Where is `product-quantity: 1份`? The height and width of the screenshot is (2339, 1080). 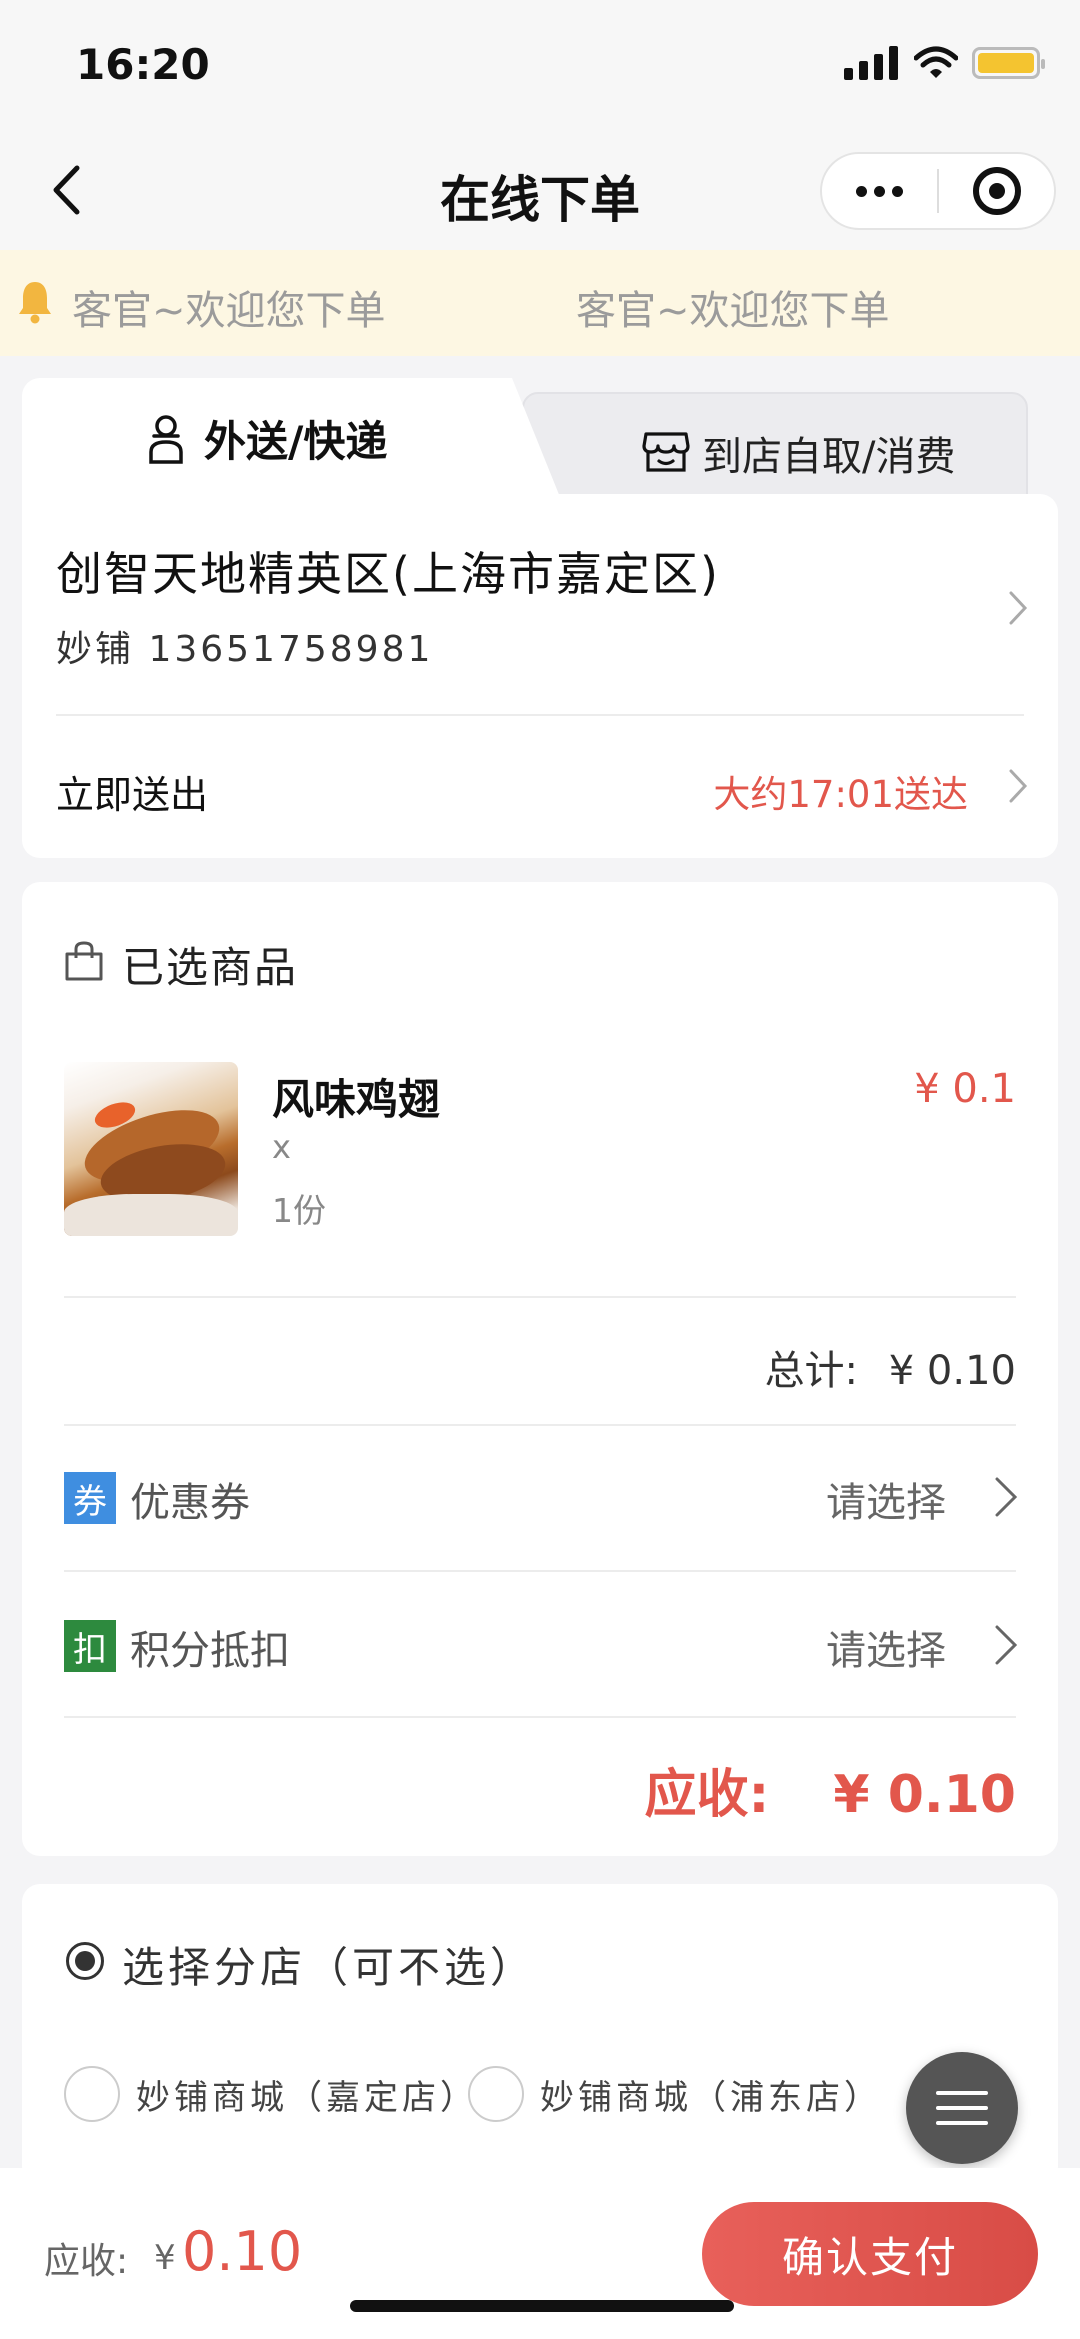
product-quantity: 1份 is located at coordinates (299, 1210).